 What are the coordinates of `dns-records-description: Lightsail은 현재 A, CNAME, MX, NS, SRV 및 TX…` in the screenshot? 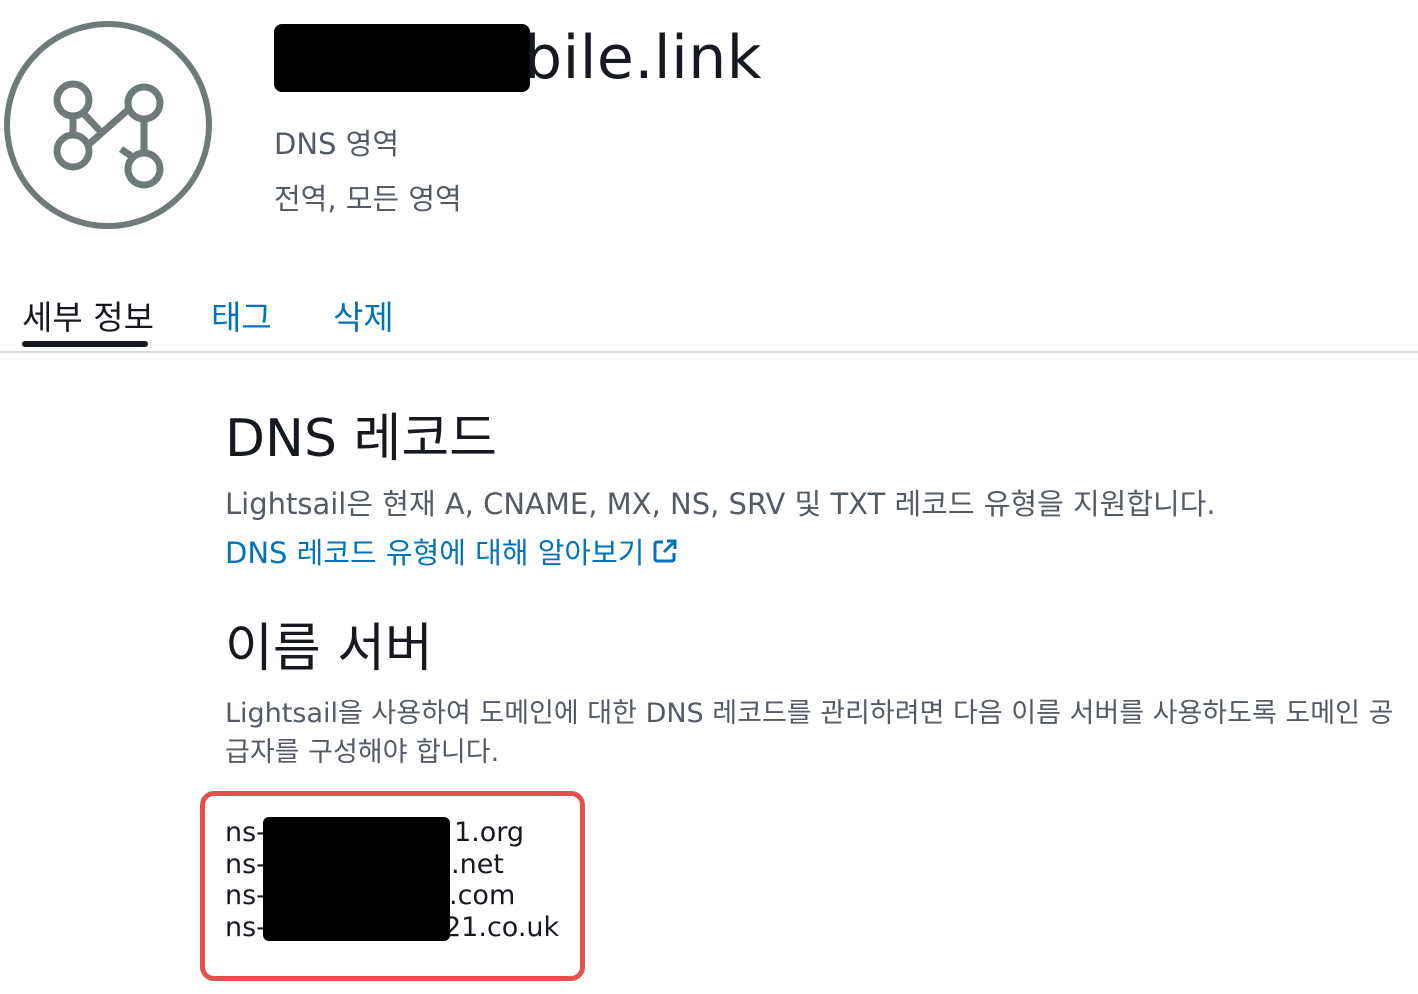 It's located at (720, 503).